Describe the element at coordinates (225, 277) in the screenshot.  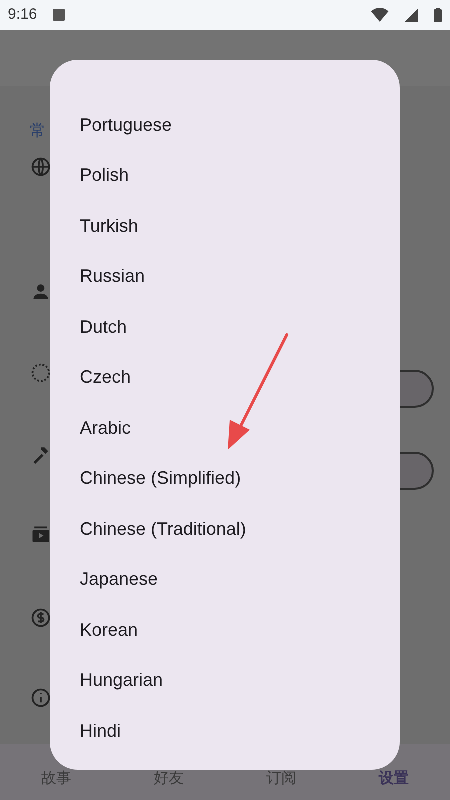
I see `language-option: Russian` at that location.